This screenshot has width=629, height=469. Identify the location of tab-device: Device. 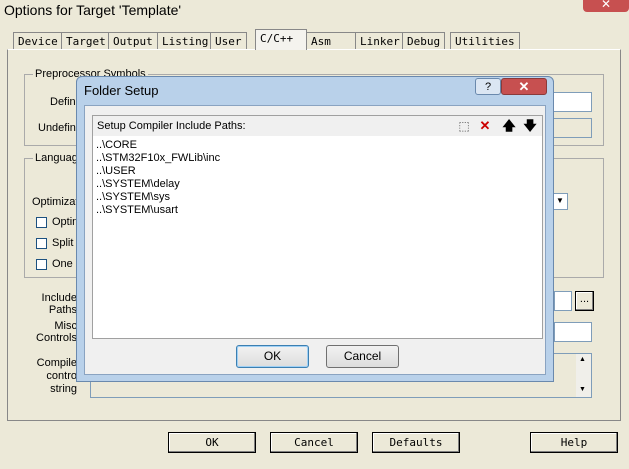
(38, 40).